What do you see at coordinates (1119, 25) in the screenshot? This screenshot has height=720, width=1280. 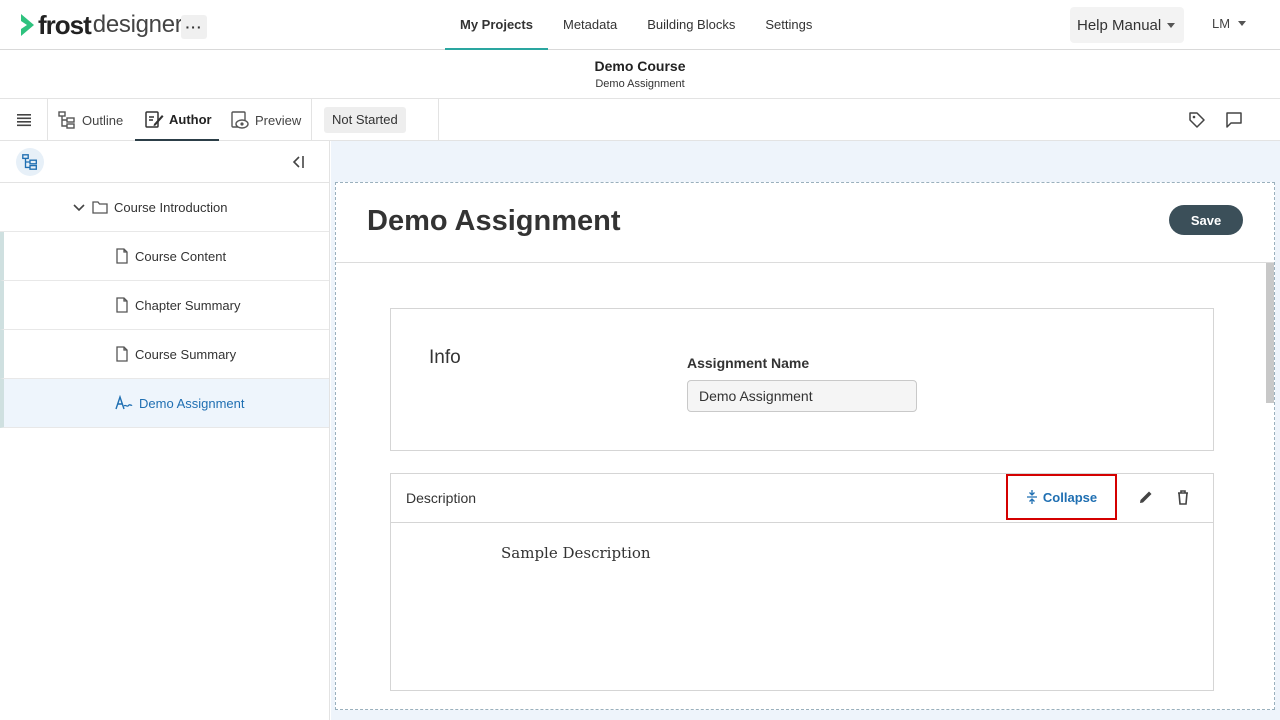 I see `help-manual-label: Help Manual` at bounding box center [1119, 25].